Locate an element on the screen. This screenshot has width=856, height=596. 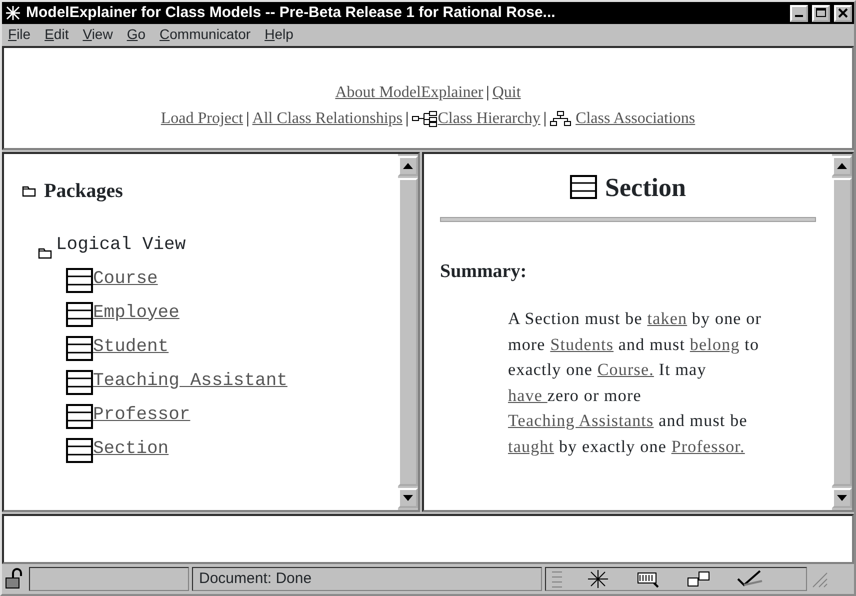
summary-link: have is located at coordinates (528, 395).